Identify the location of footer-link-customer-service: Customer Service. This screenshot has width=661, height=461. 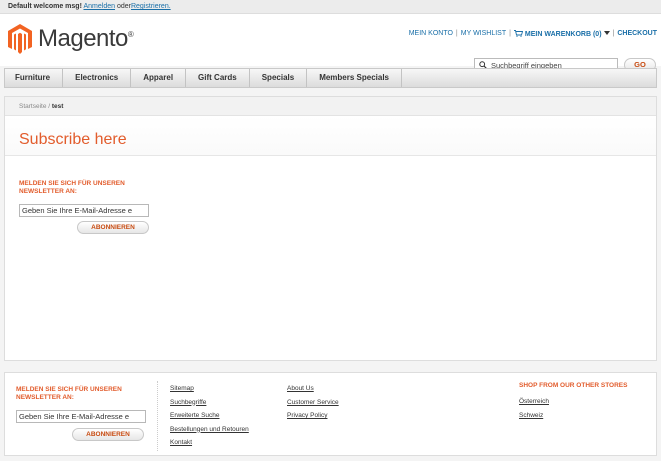
(313, 403).